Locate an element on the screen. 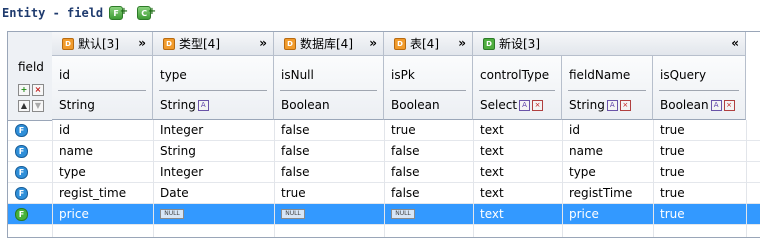 This screenshot has height=244, width=760. column-header-id: id String is located at coordinates (102, 88).